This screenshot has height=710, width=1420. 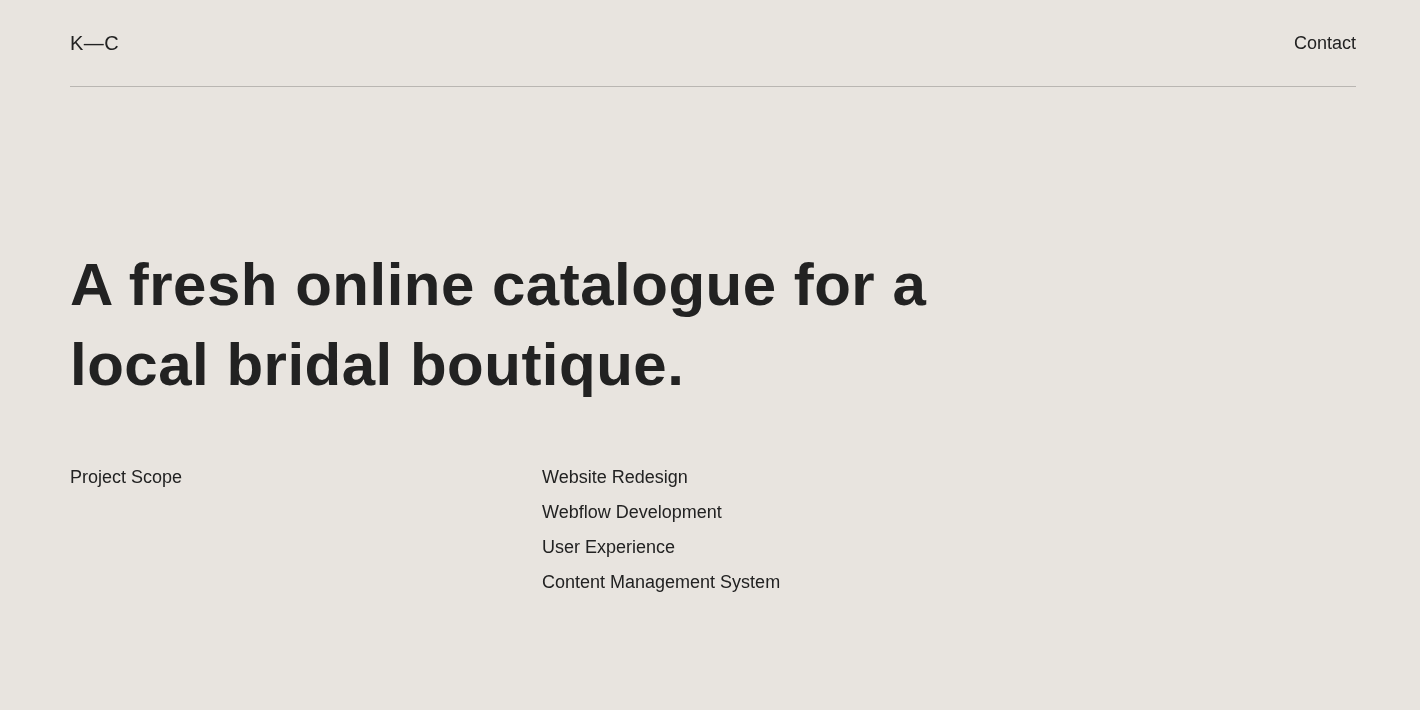 I want to click on headline: A fresh online catalogue for a local bridal boutique., so click(x=499, y=325).